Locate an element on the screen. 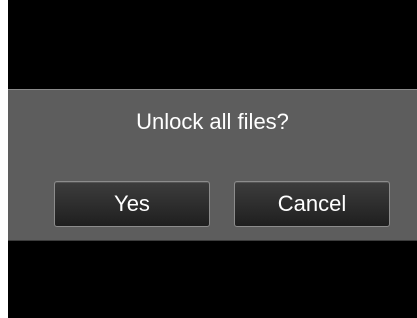  yes-button: Yes is located at coordinates (132, 204).